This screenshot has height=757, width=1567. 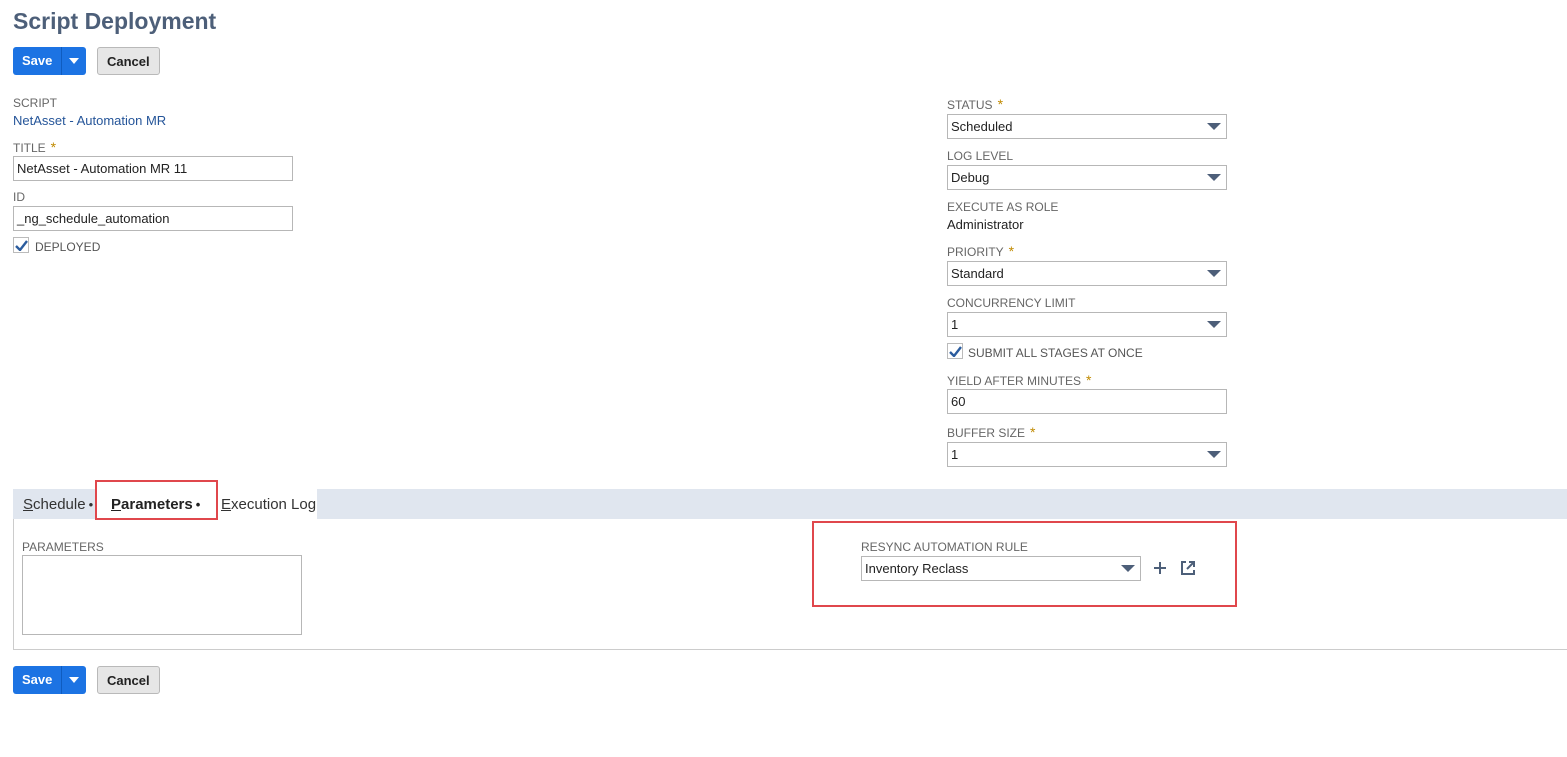 I want to click on buffer-size-label-row: BUFFER SIZE *, so click(x=991, y=433).